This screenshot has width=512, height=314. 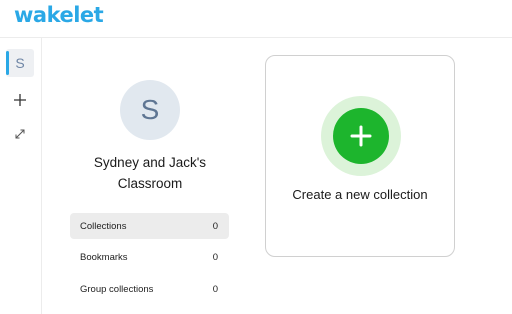 I want to click on space-avatar-icon: S, so click(x=20, y=63).